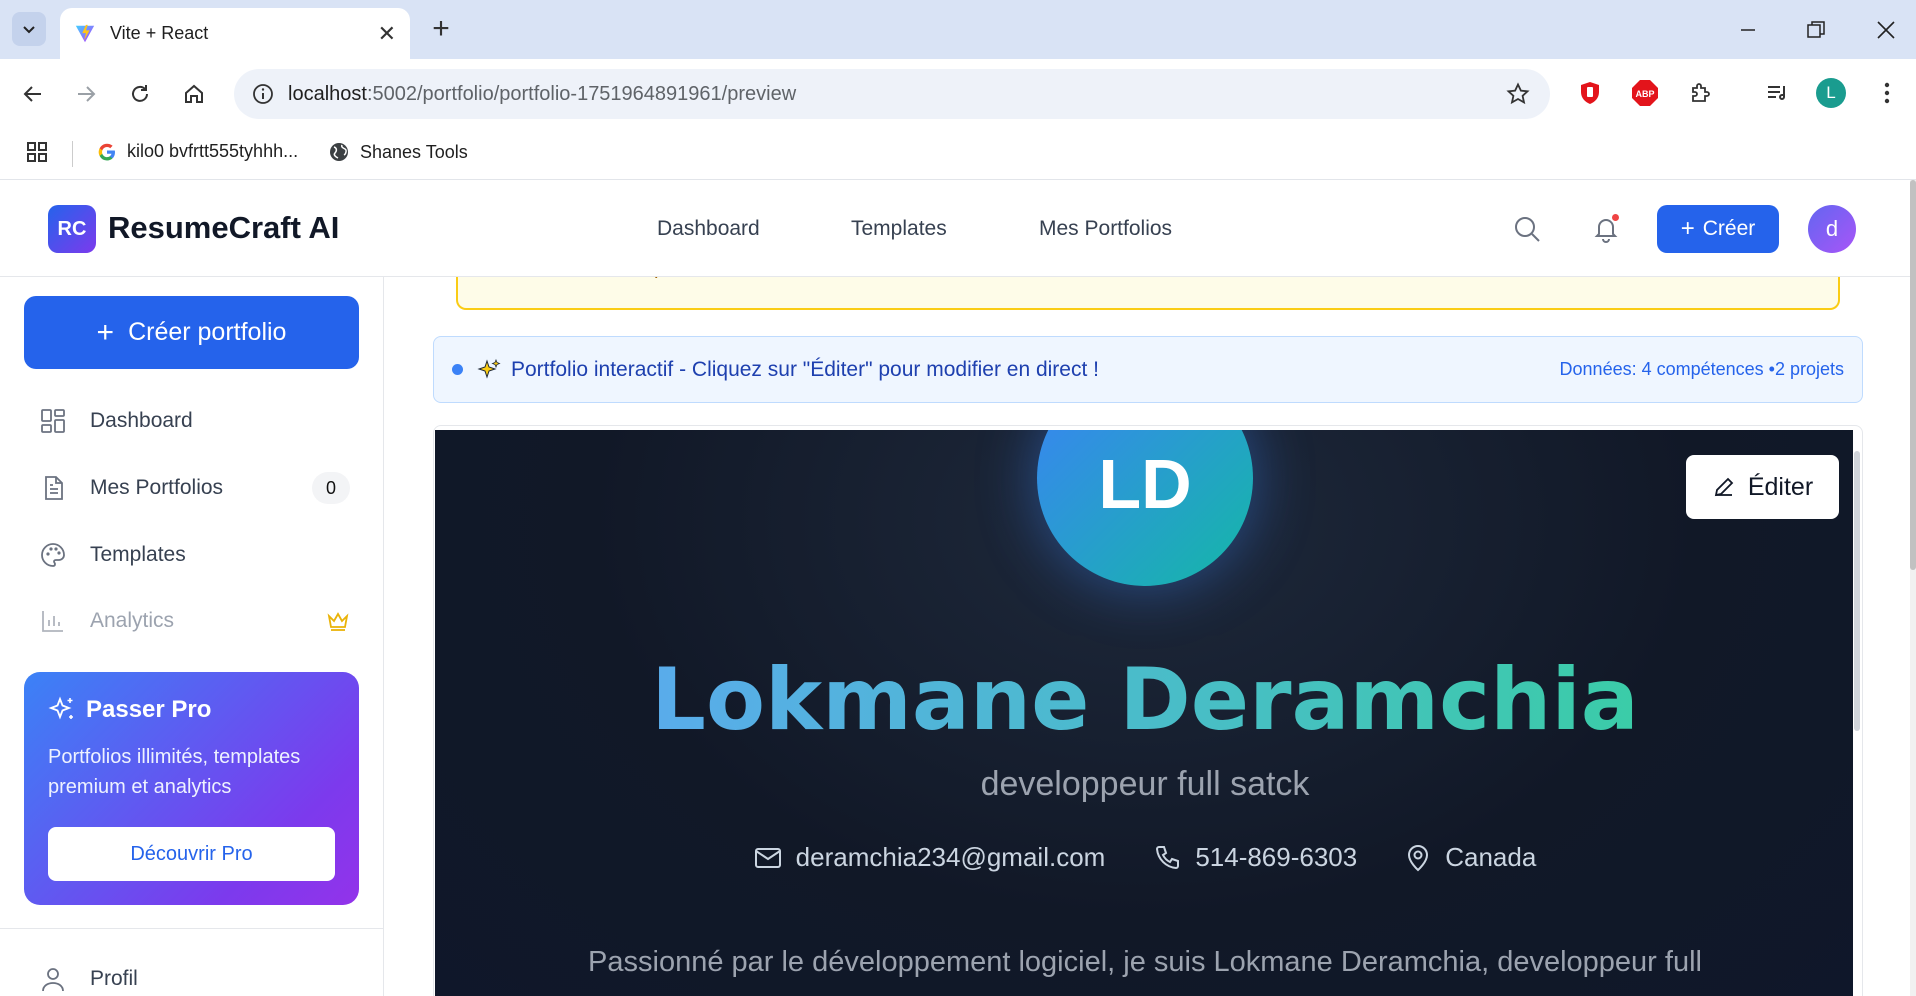  I want to click on discover-pro-button: Découvrir Pro, so click(191, 854).